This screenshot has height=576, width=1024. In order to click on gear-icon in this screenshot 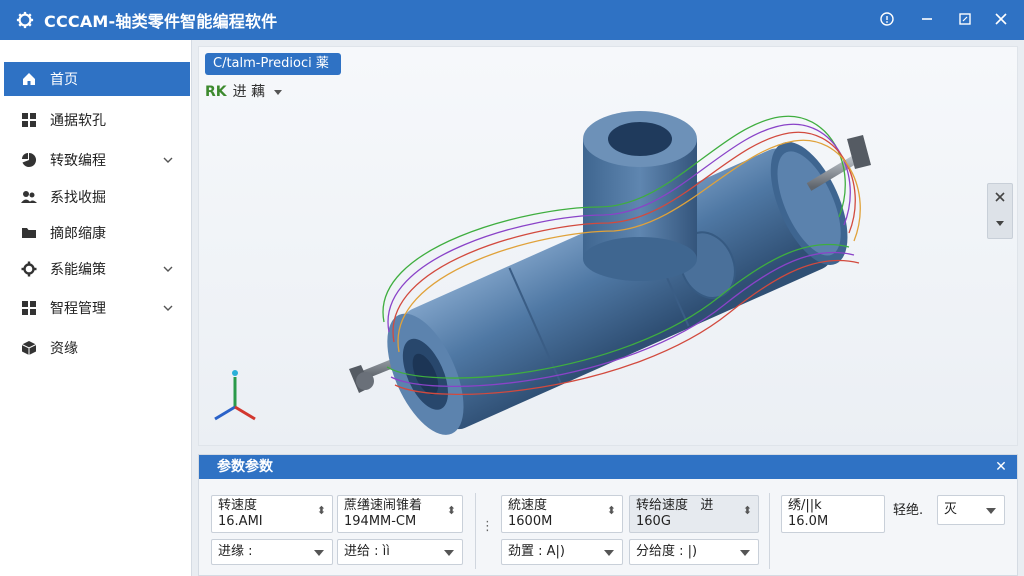, I will do `click(29, 269)`.